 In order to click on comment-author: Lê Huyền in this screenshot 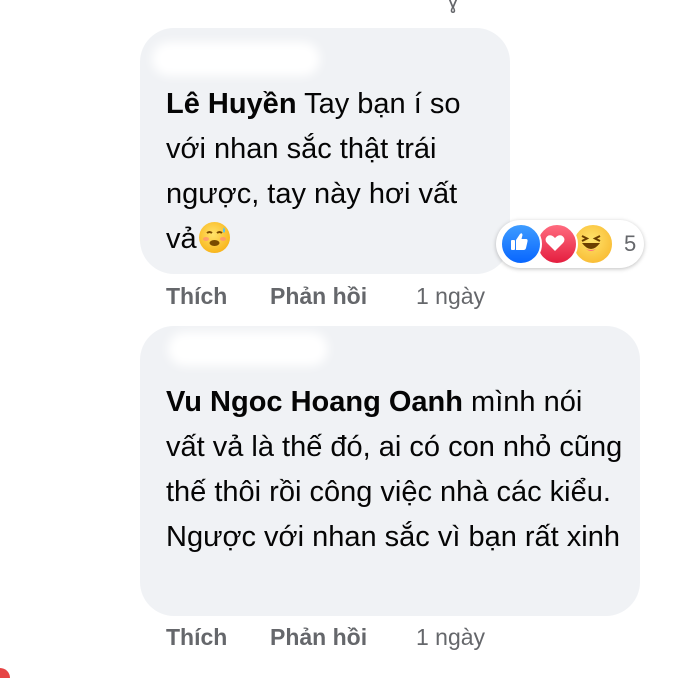, I will do `click(231, 104)`.